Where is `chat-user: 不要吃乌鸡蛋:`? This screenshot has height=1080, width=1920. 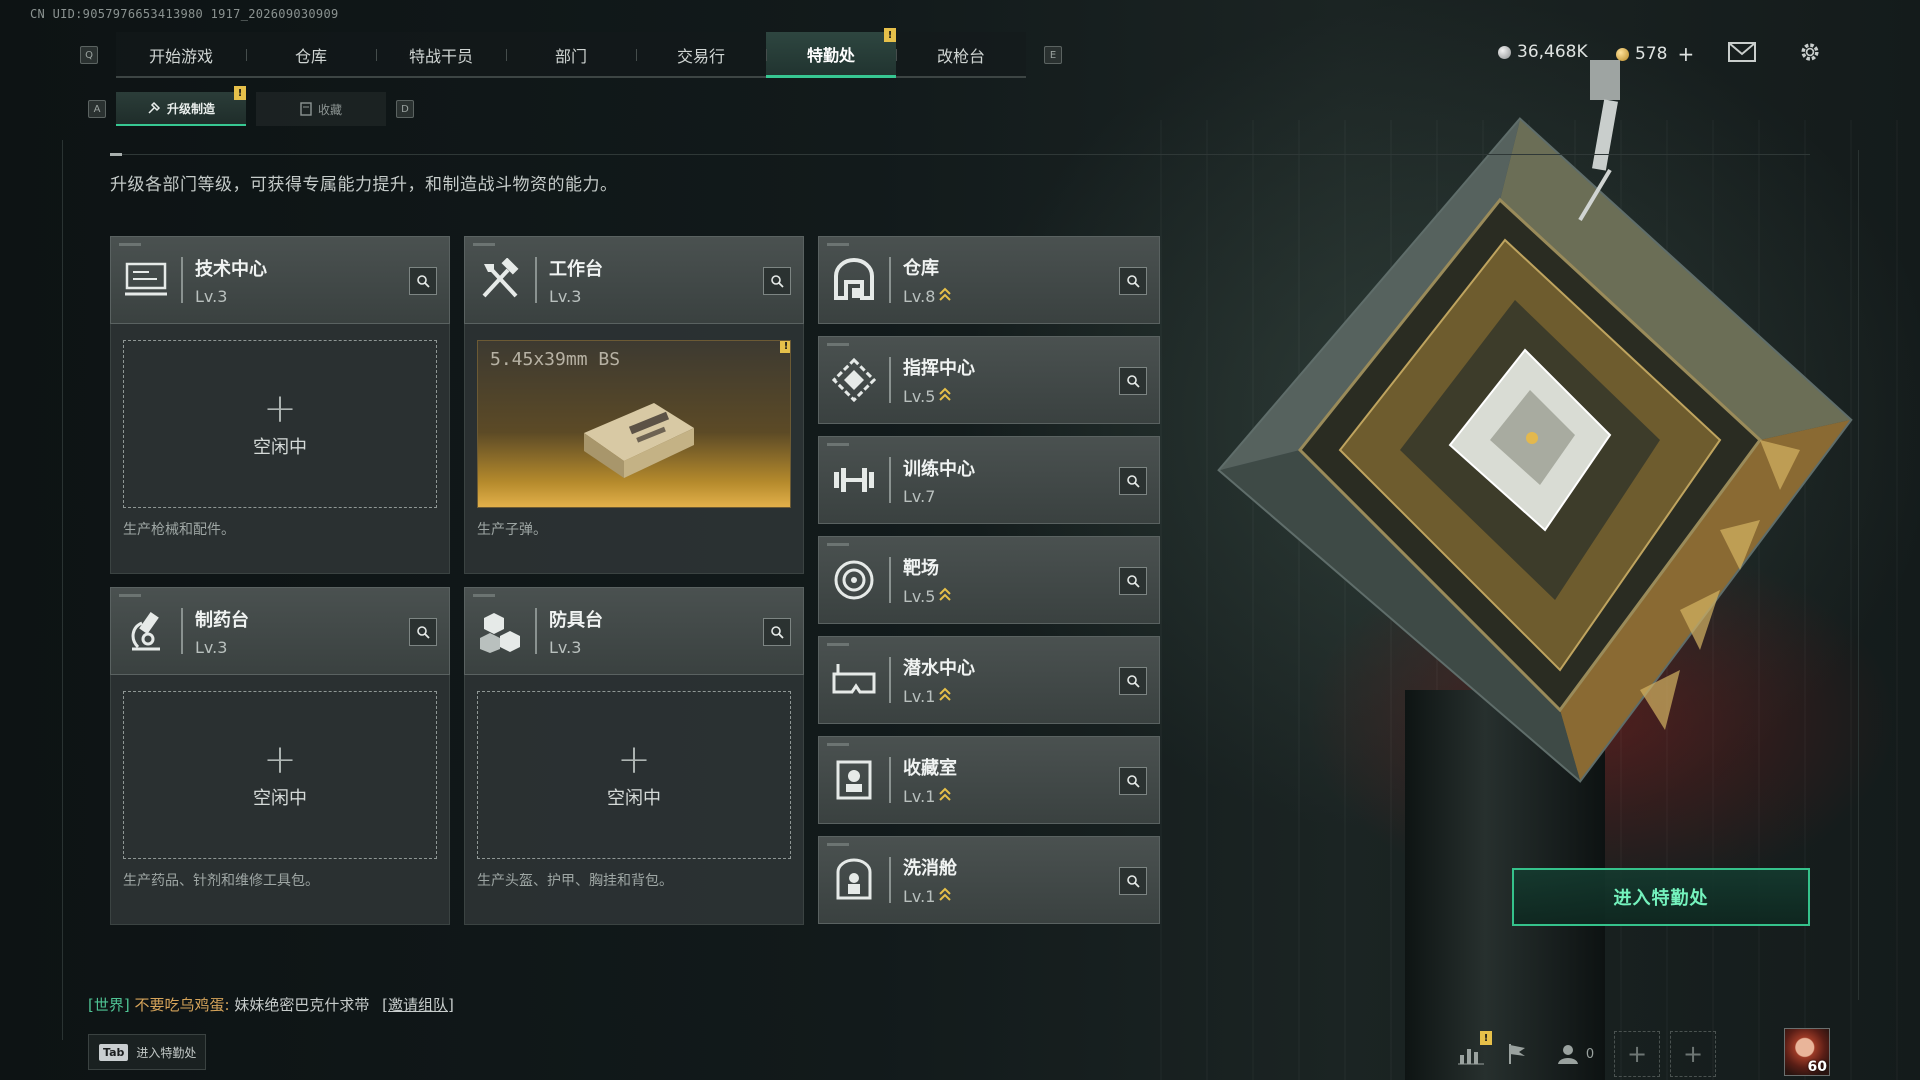 chat-user: 不要吃乌鸡蛋: is located at coordinates (182, 1005).